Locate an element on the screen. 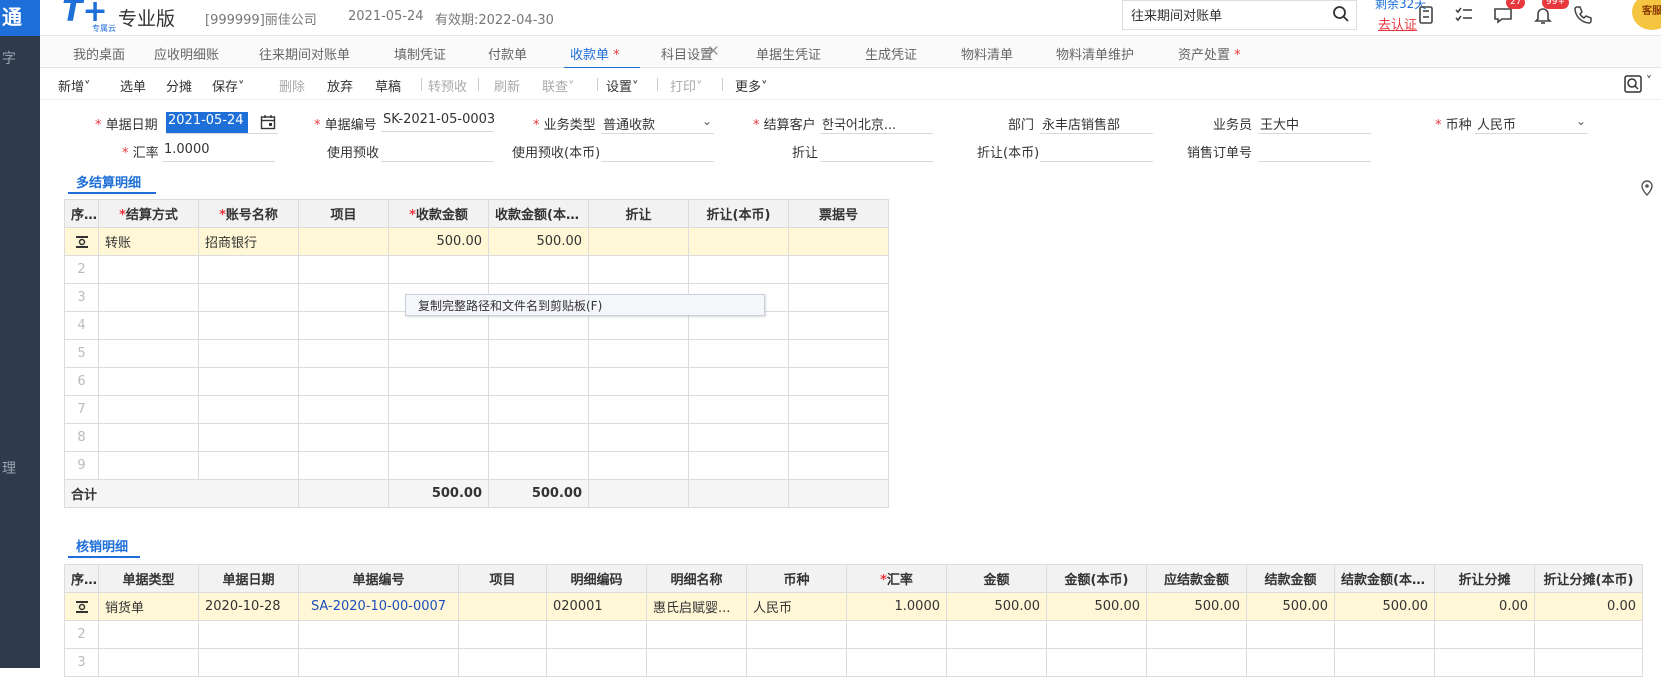 The height and width of the screenshot is (677, 1661). table-row: 转账 招商银行 500.00 500.00 is located at coordinates (476, 241).